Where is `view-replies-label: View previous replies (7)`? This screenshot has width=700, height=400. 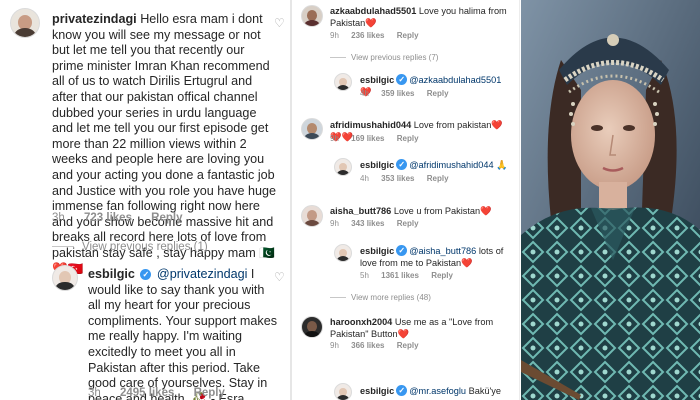
view-replies-label: View previous replies (7) is located at coordinates (395, 57).